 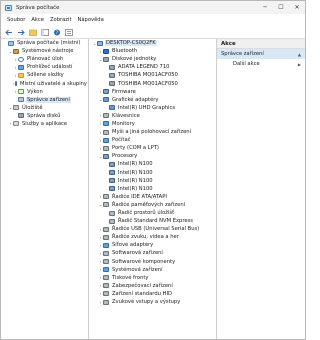 I want to click on device-tree-item: › Porty (COM a LPT), so click(x=152, y=148).